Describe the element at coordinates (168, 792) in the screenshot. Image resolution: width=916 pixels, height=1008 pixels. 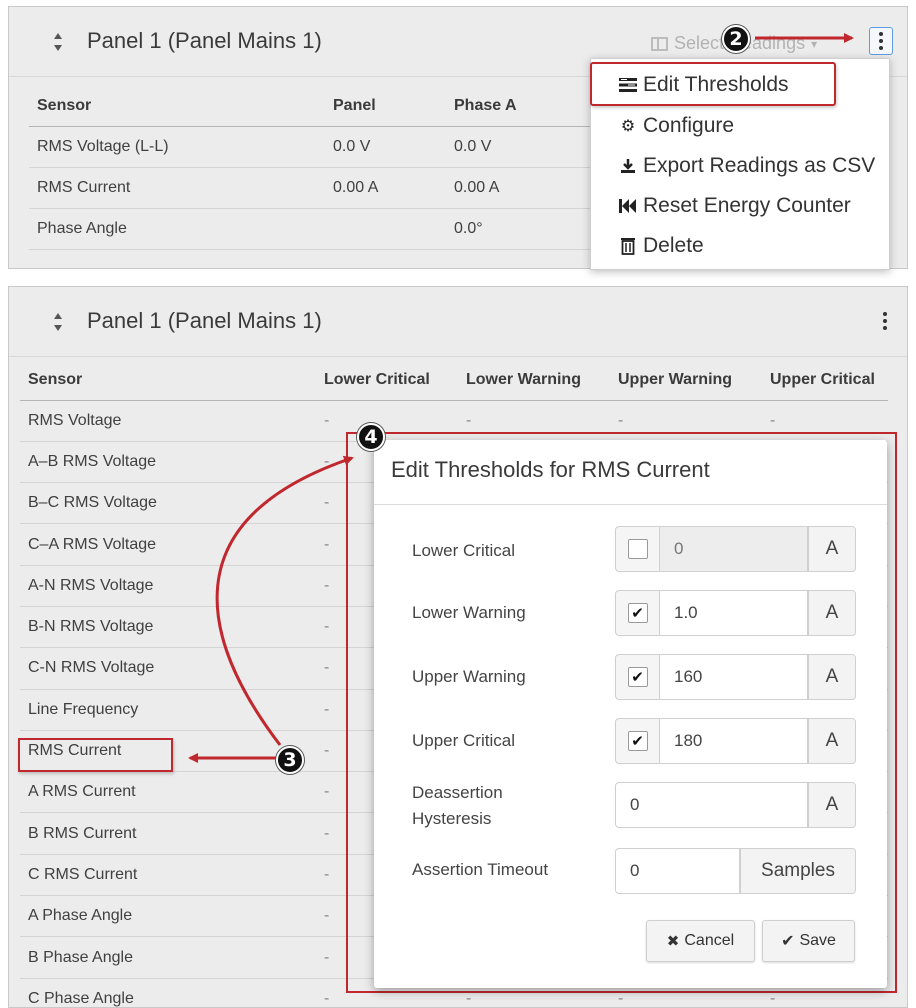
I see `sensor-name: A RMS Current` at that location.